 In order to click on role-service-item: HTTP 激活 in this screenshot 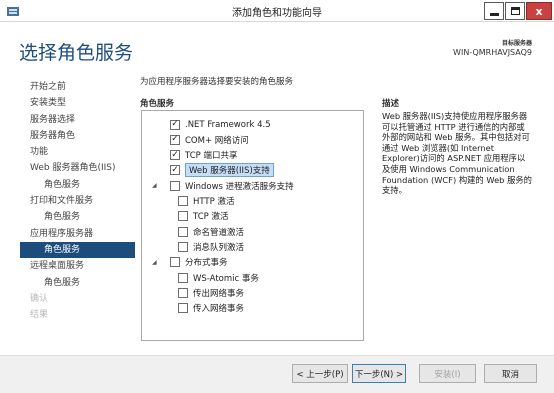, I will do `click(206, 201)`.